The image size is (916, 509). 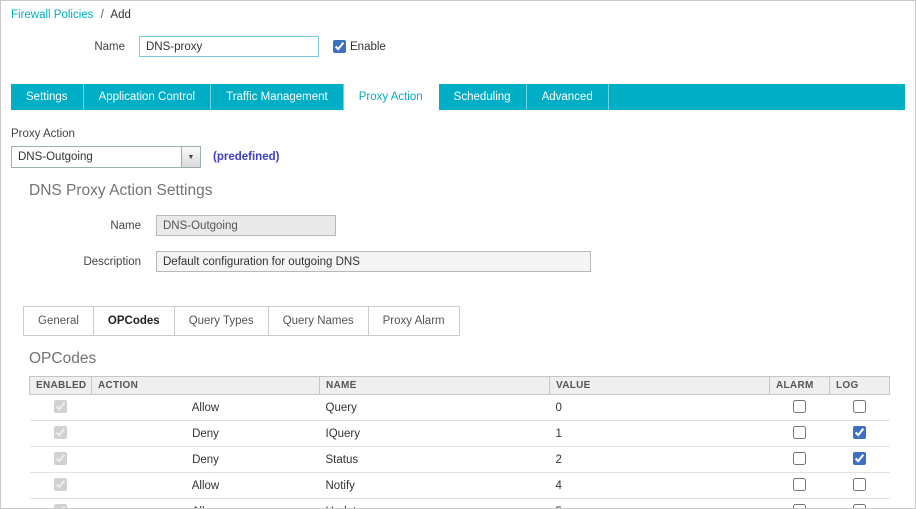 I want to click on tab-scheduling: Scheduling, so click(x=483, y=97).